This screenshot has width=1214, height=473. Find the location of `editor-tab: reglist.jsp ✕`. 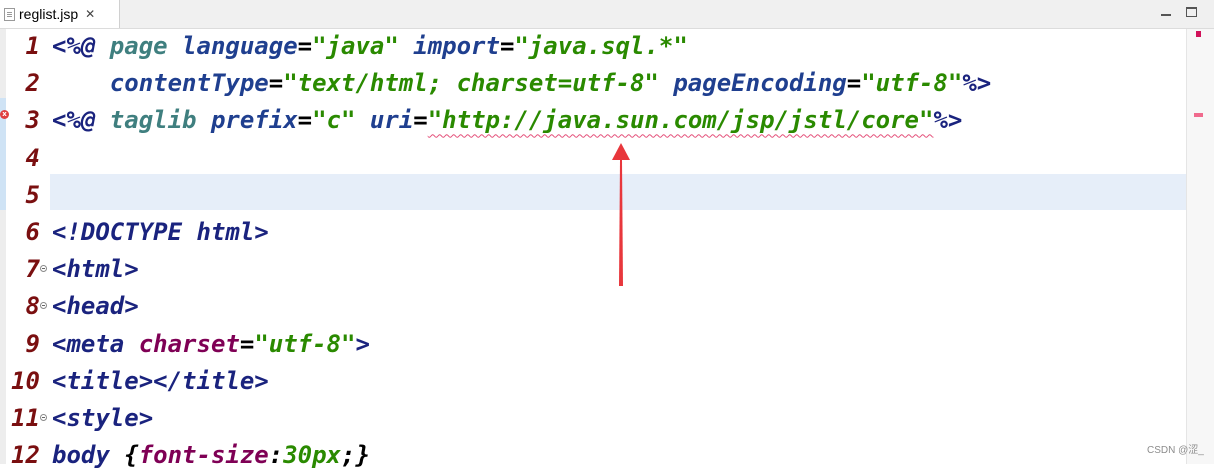

editor-tab: reglist.jsp ✕ is located at coordinates (60, 14).